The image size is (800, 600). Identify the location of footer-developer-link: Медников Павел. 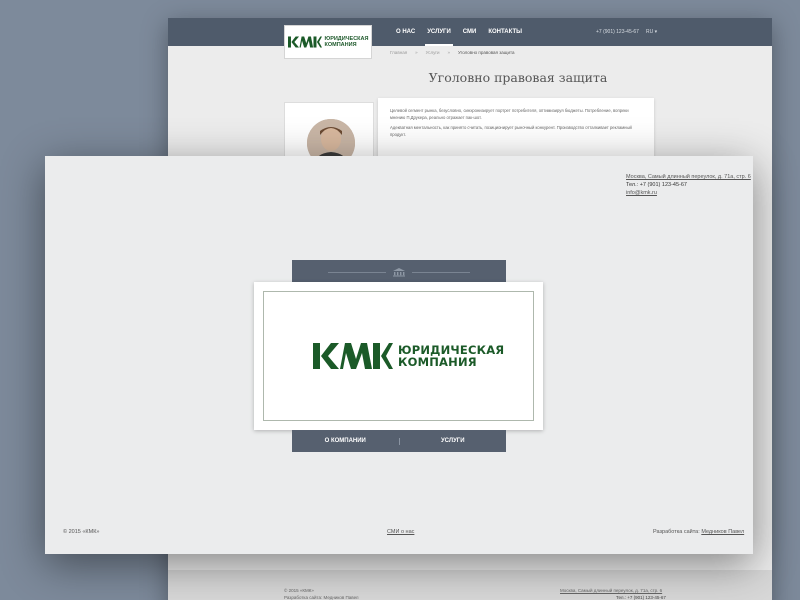
(722, 532).